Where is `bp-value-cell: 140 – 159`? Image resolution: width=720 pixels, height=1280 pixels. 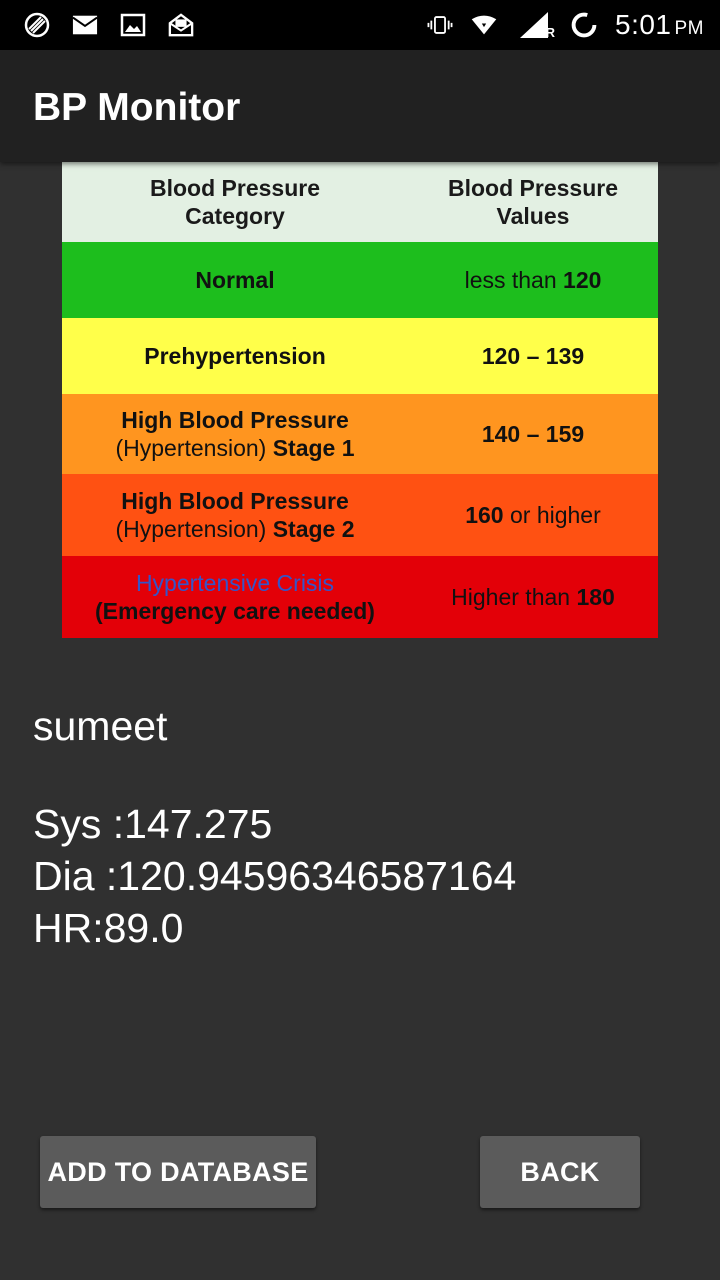 bp-value-cell: 140 – 159 is located at coordinates (533, 434).